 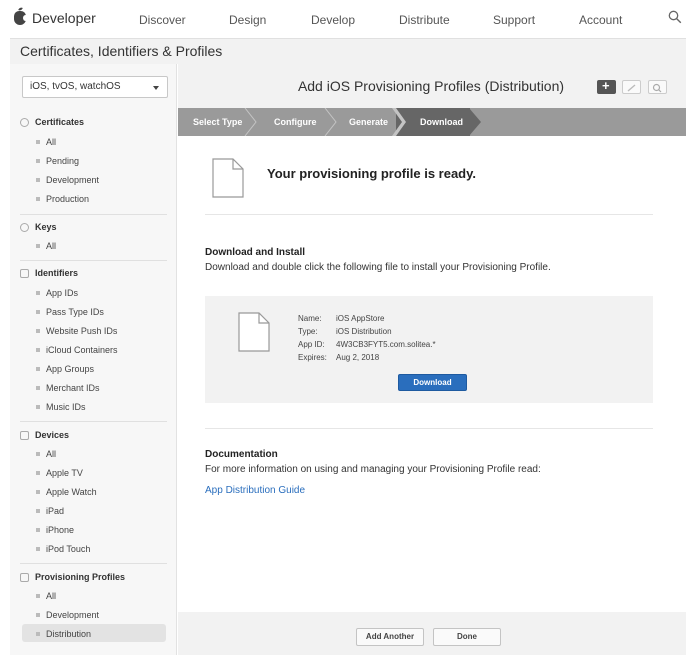 I want to click on nav-support: Support, so click(x=514, y=20).